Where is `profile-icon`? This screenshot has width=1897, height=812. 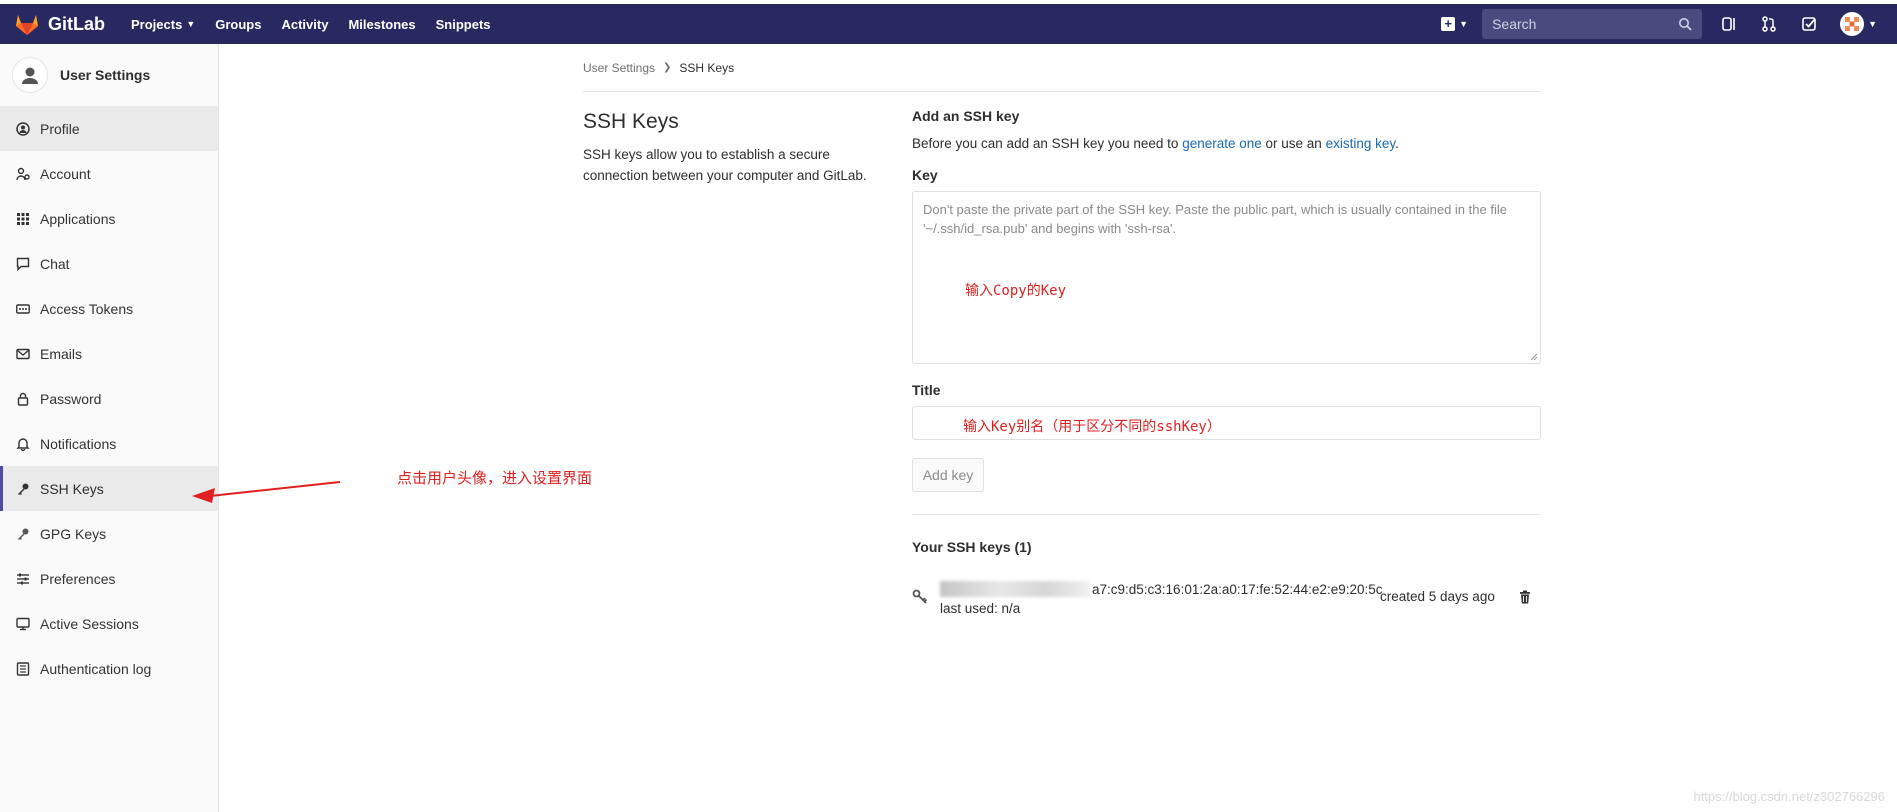
profile-icon is located at coordinates (23, 128).